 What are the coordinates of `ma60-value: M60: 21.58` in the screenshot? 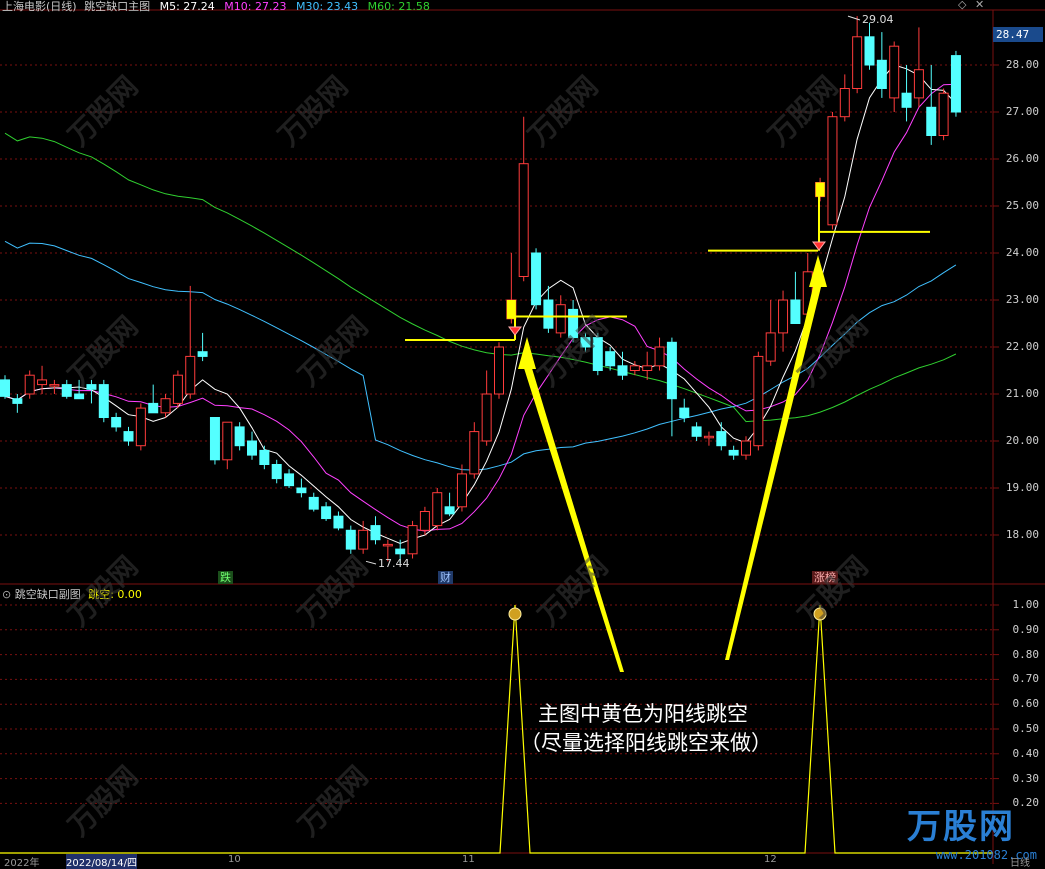 It's located at (398, 6).